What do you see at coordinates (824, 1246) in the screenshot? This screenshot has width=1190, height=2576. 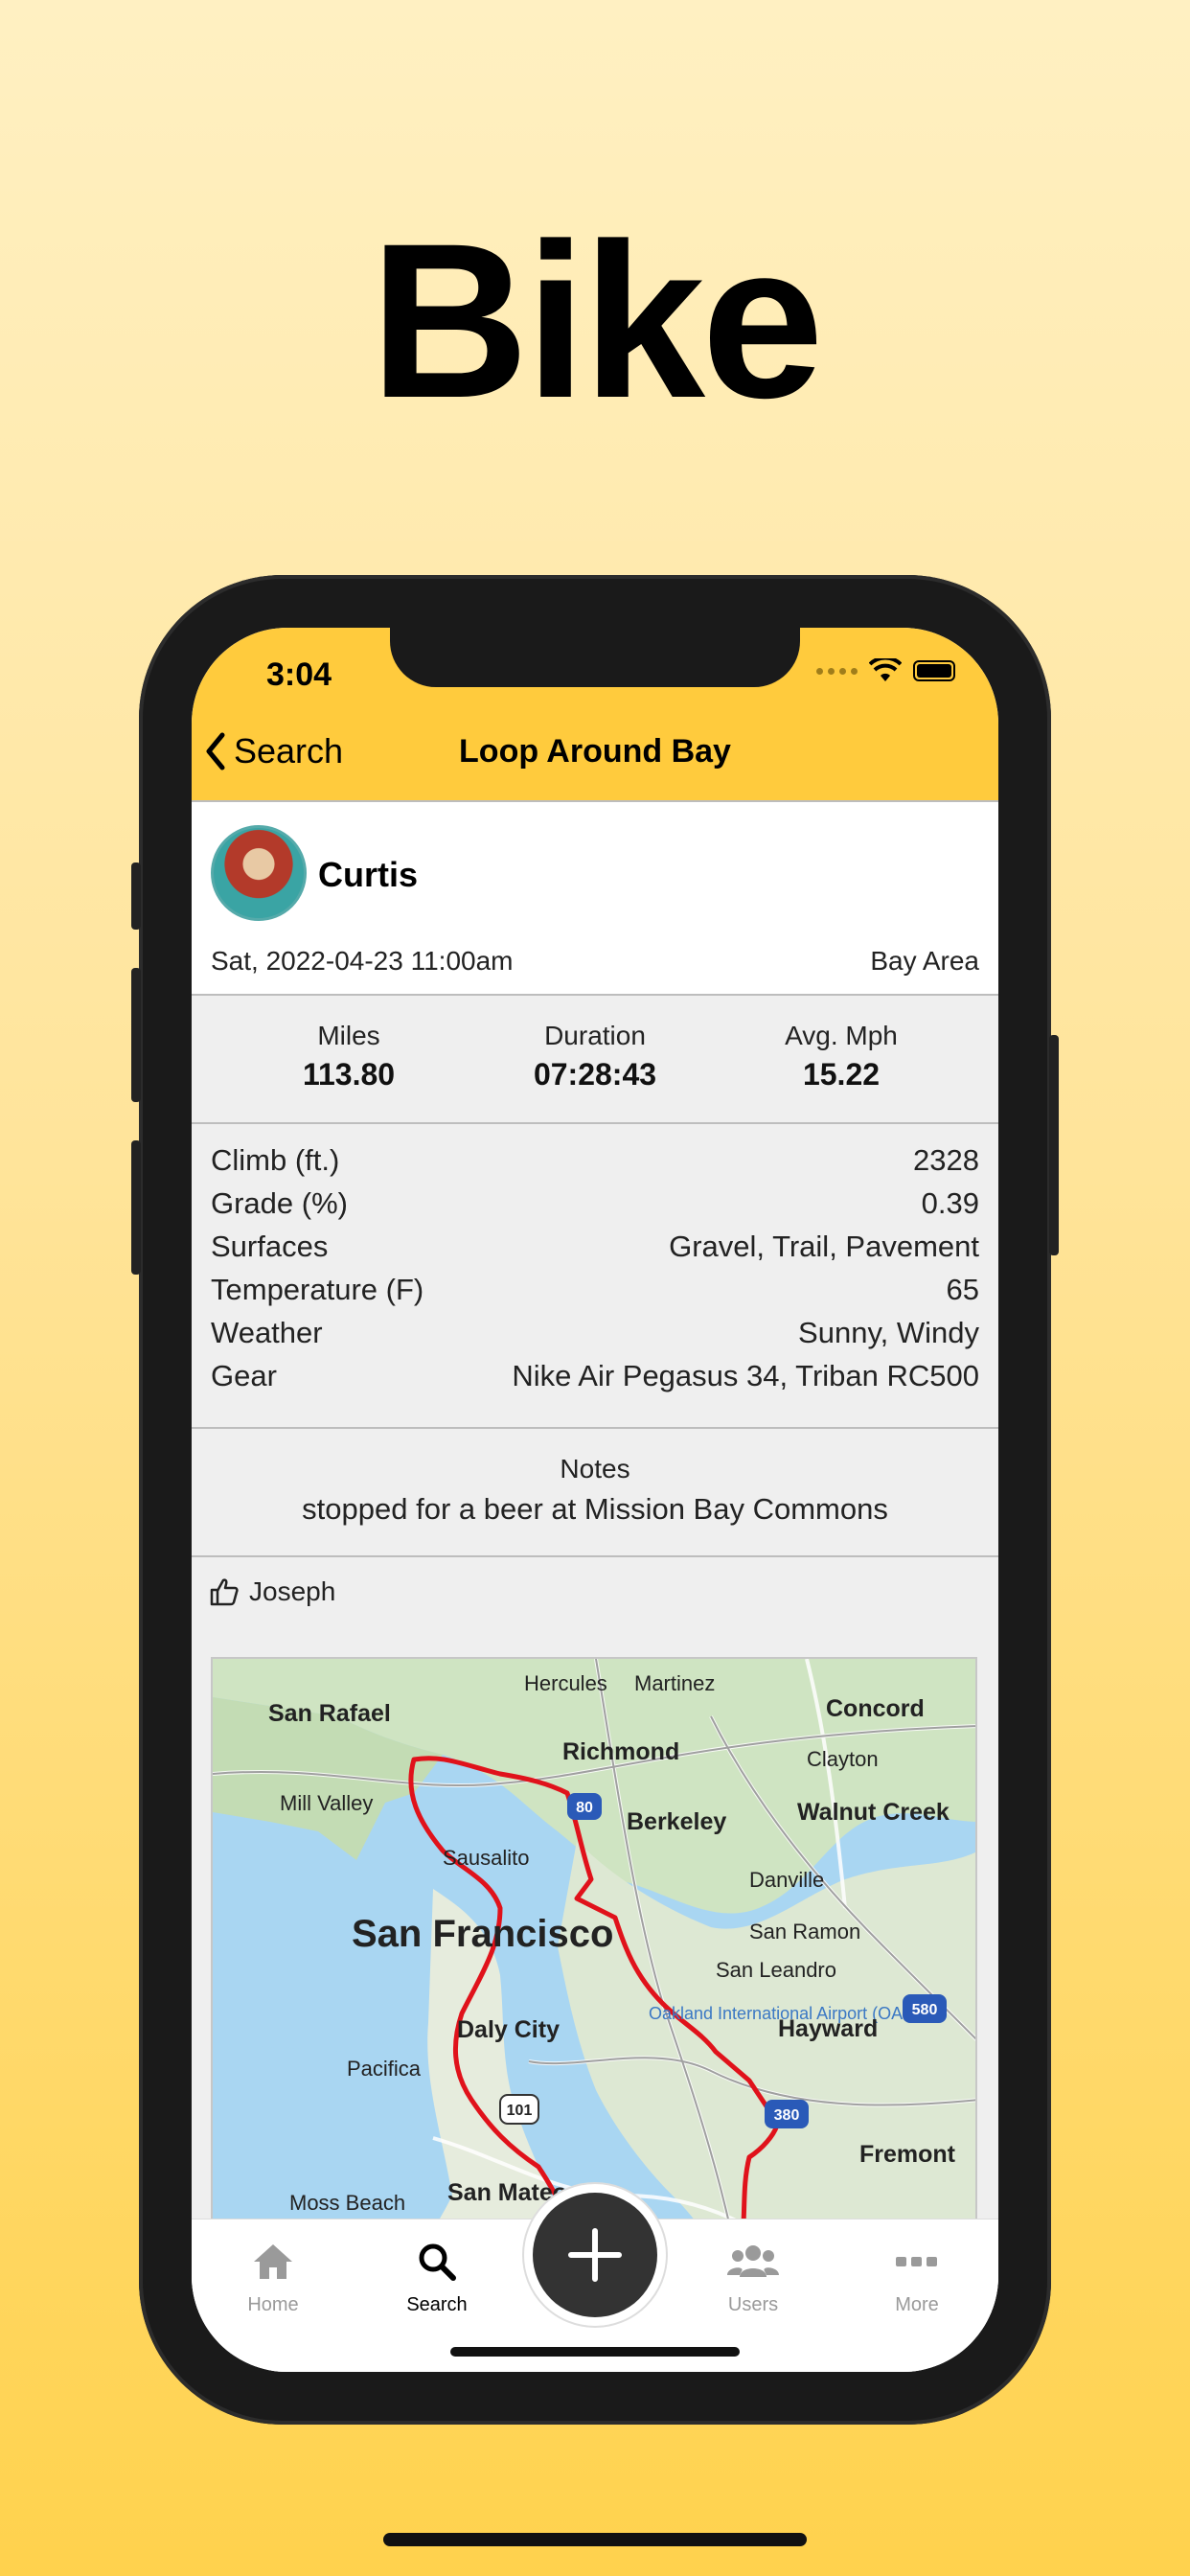 I see `detail-value: Gravel, Trail, Pavement` at bounding box center [824, 1246].